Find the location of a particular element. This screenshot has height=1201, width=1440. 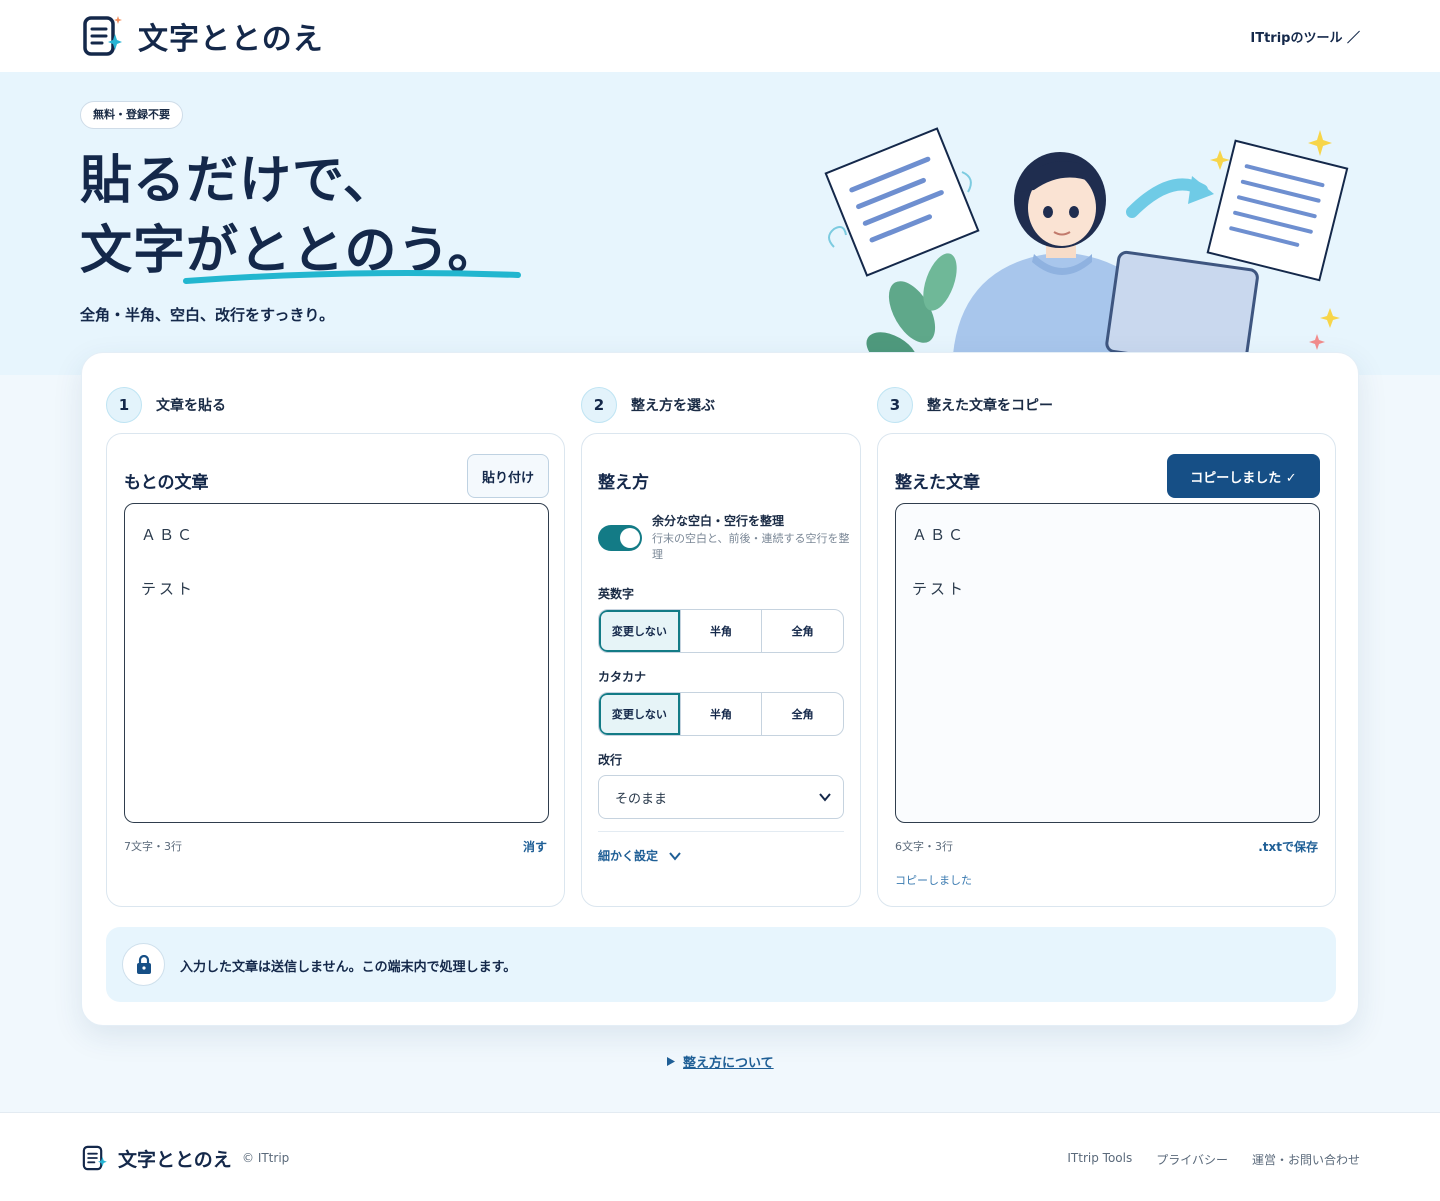

footer-link-ittrip-tools: ITtrip Tools is located at coordinates (1099, 1159).